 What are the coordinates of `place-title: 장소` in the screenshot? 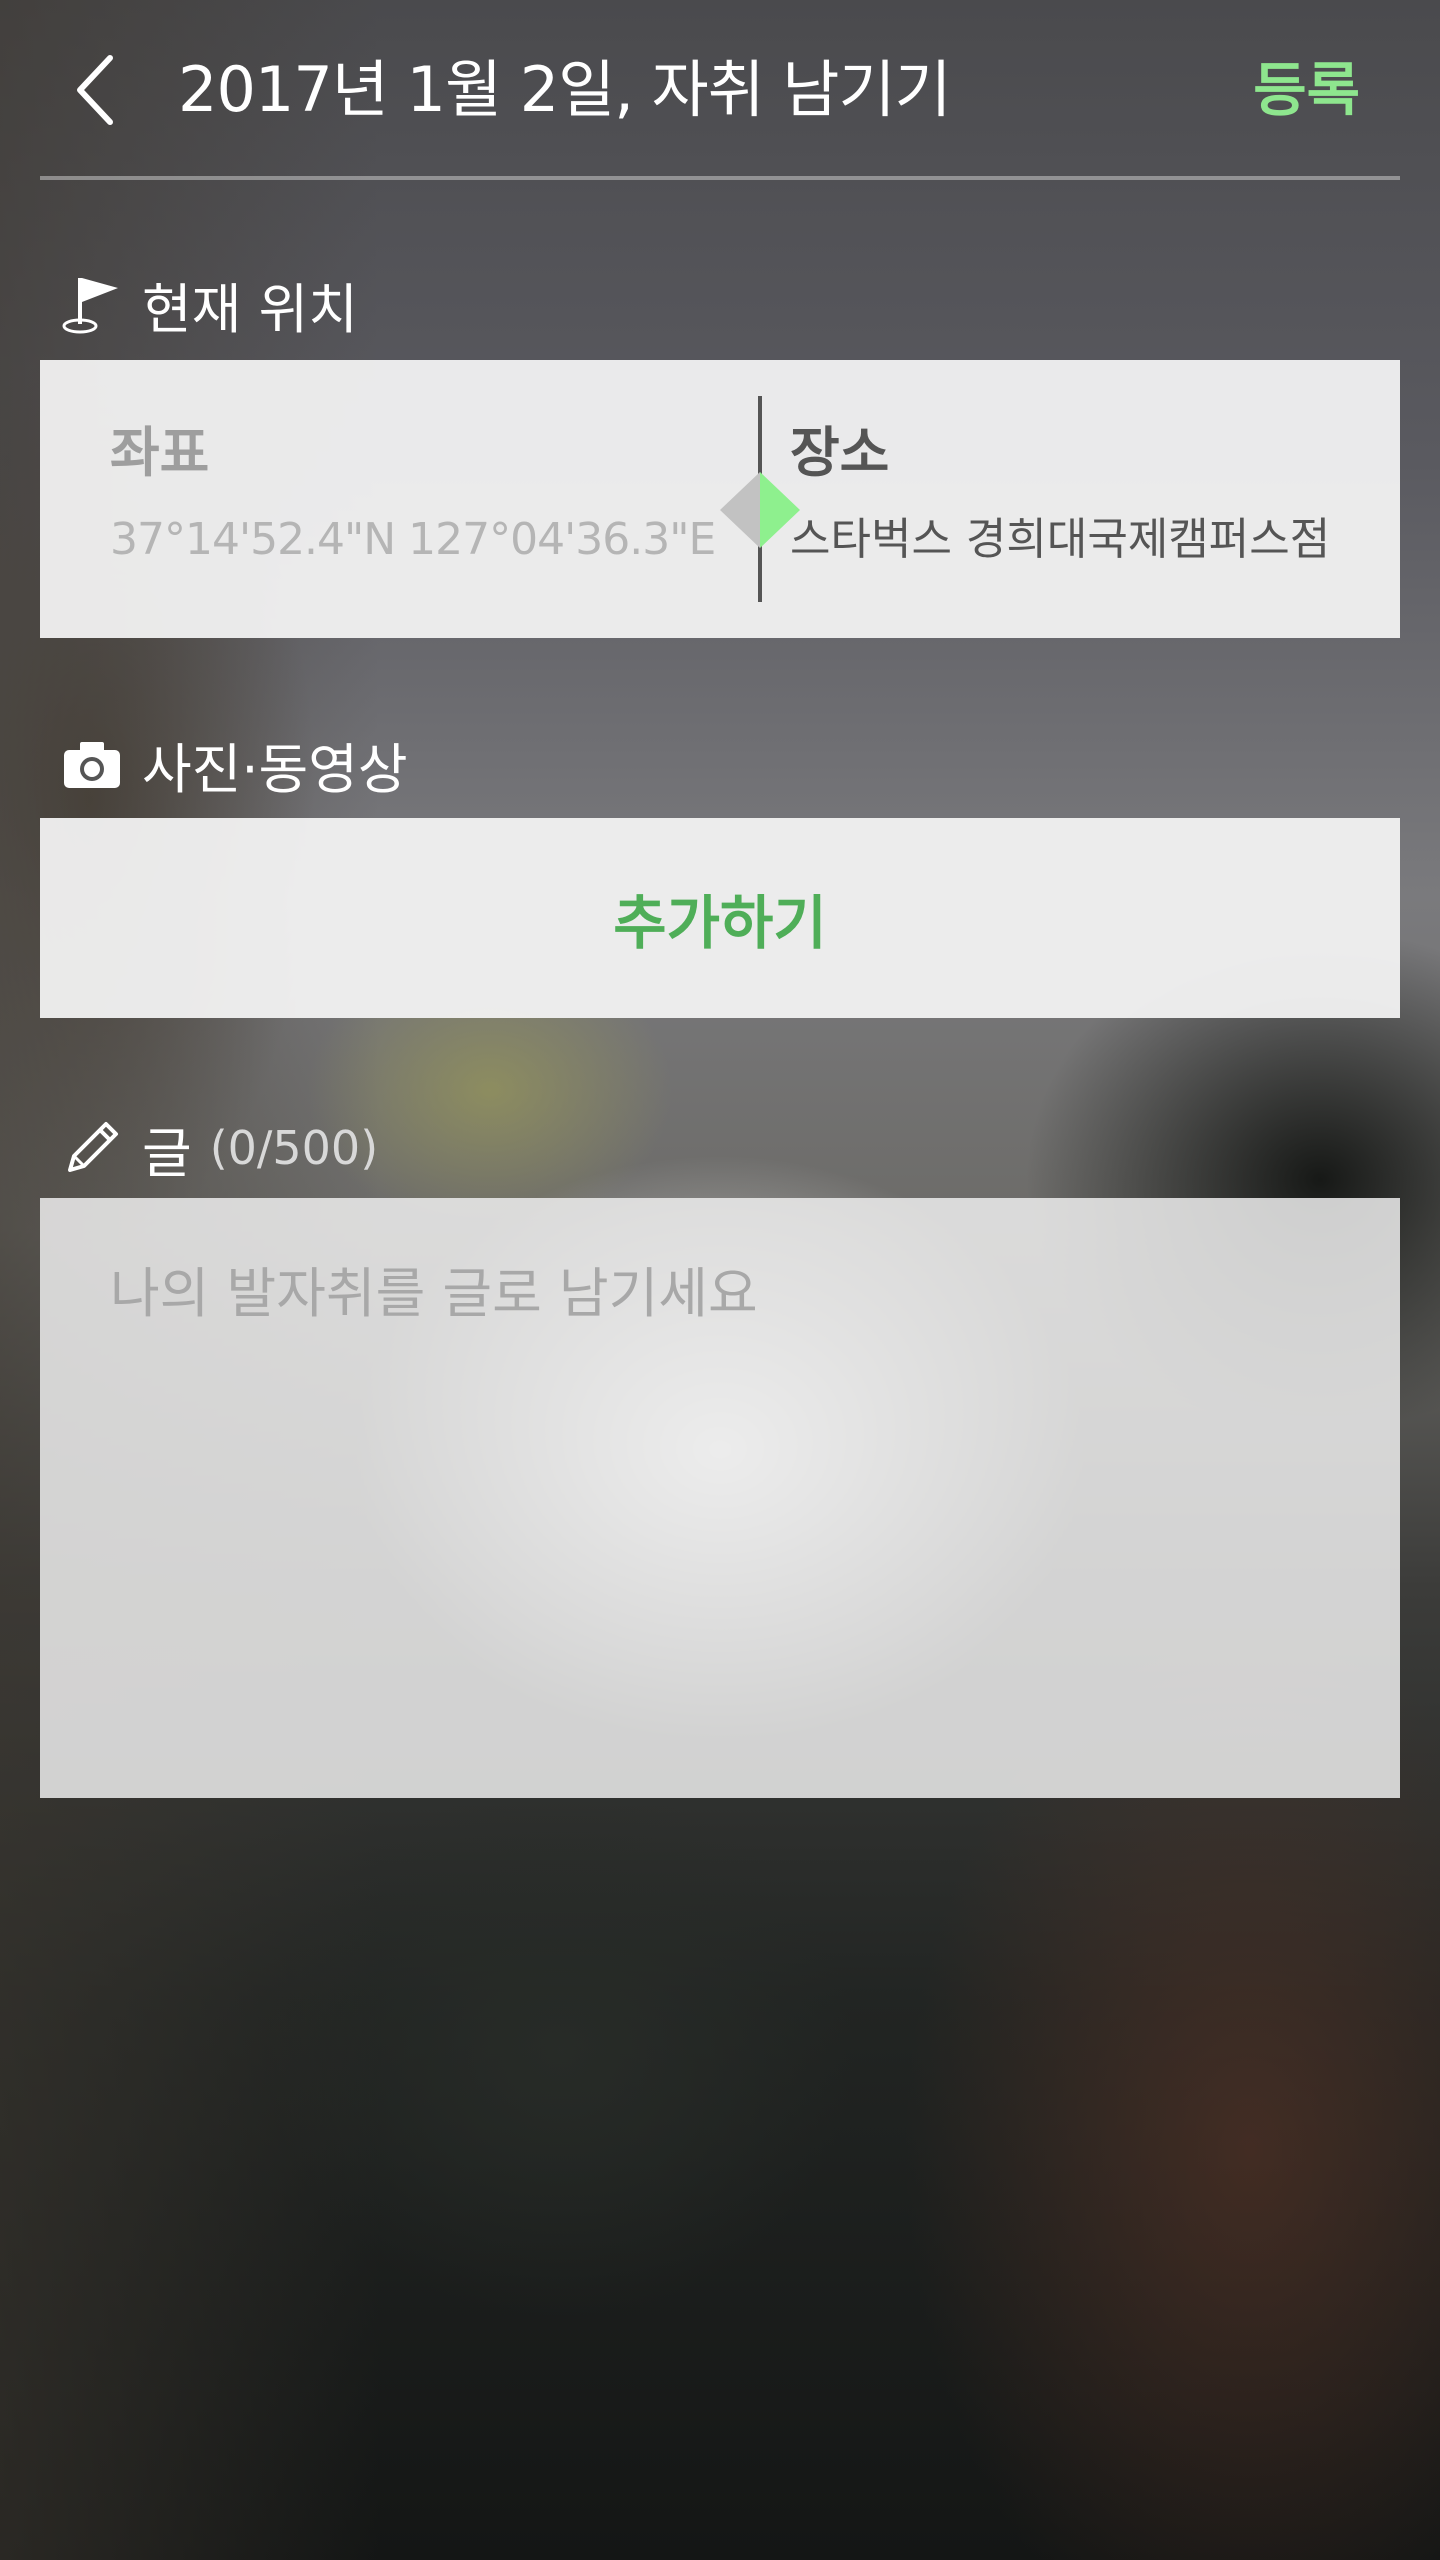 It's located at (840, 452).